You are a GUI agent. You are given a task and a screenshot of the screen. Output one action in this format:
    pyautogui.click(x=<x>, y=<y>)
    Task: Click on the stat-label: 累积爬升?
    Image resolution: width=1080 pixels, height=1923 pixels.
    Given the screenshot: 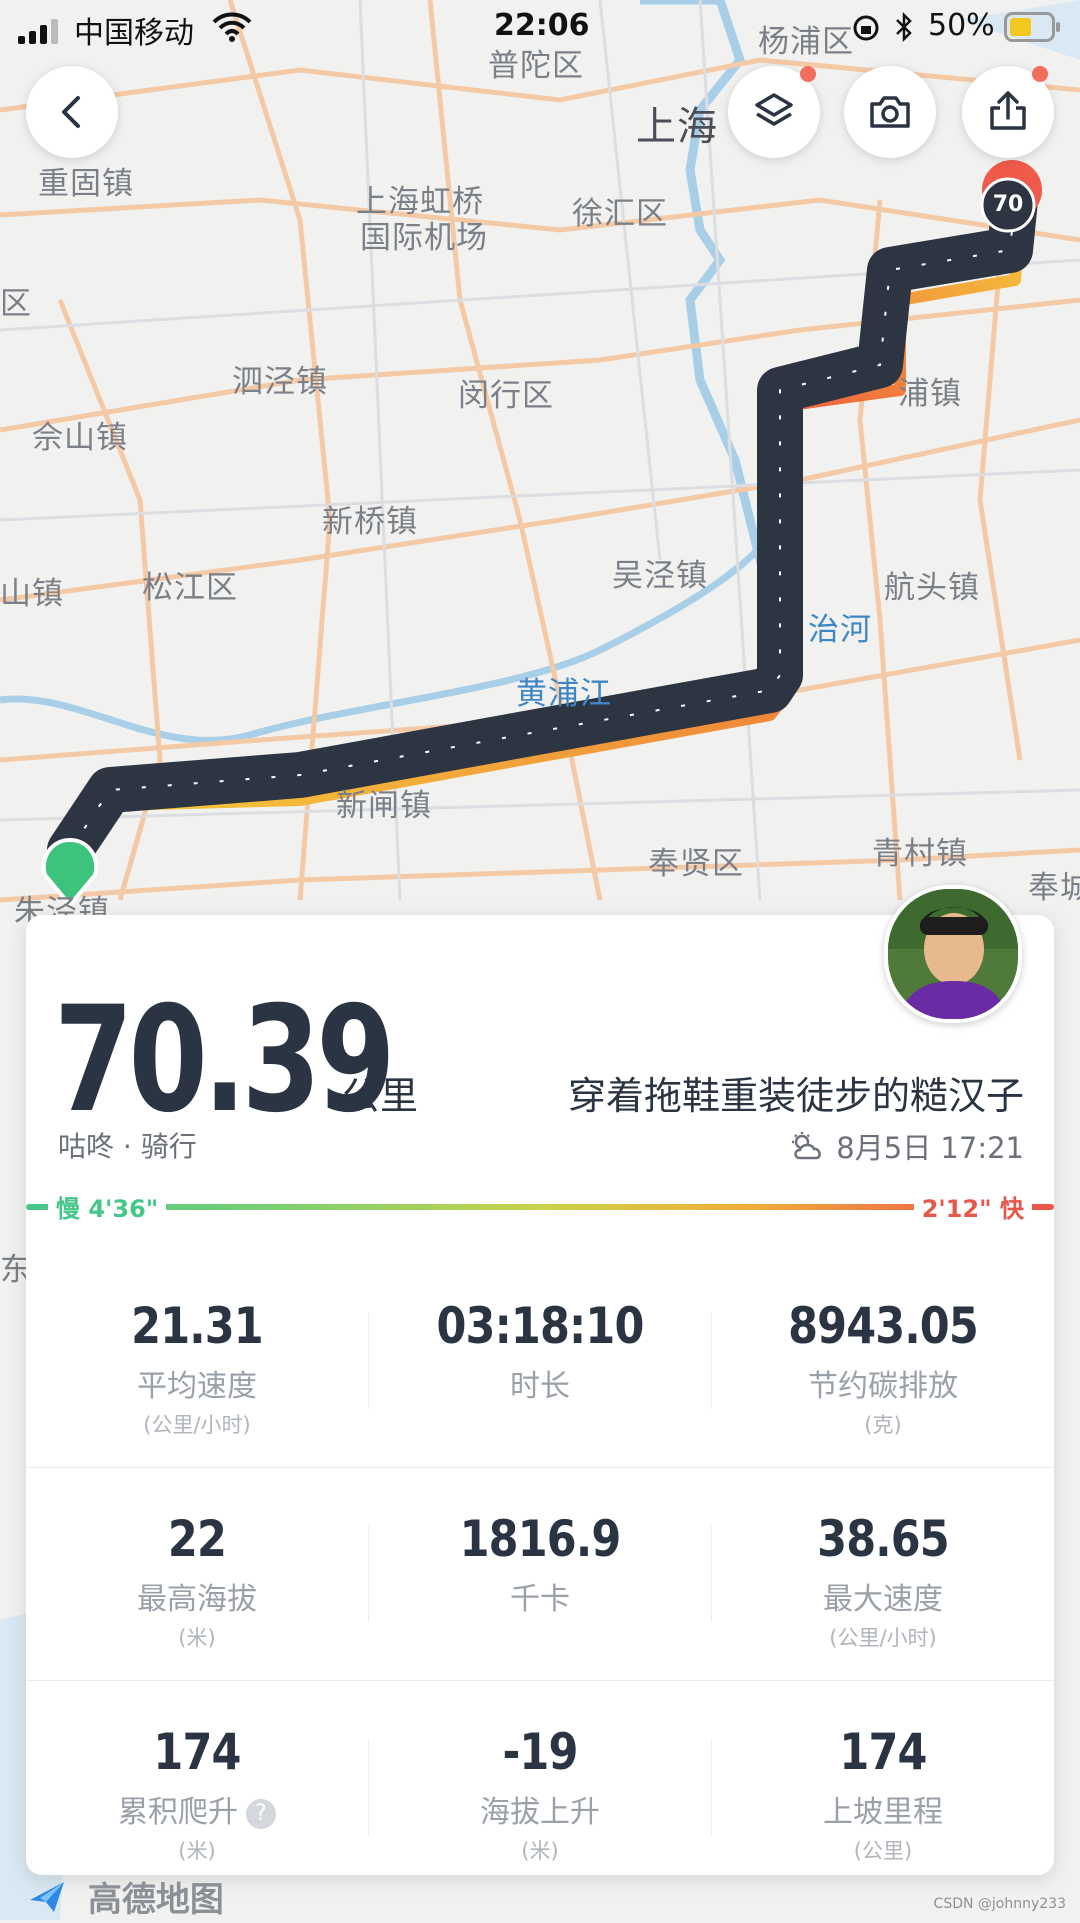 What is the action you would take?
    pyautogui.click(x=197, y=1809)
    